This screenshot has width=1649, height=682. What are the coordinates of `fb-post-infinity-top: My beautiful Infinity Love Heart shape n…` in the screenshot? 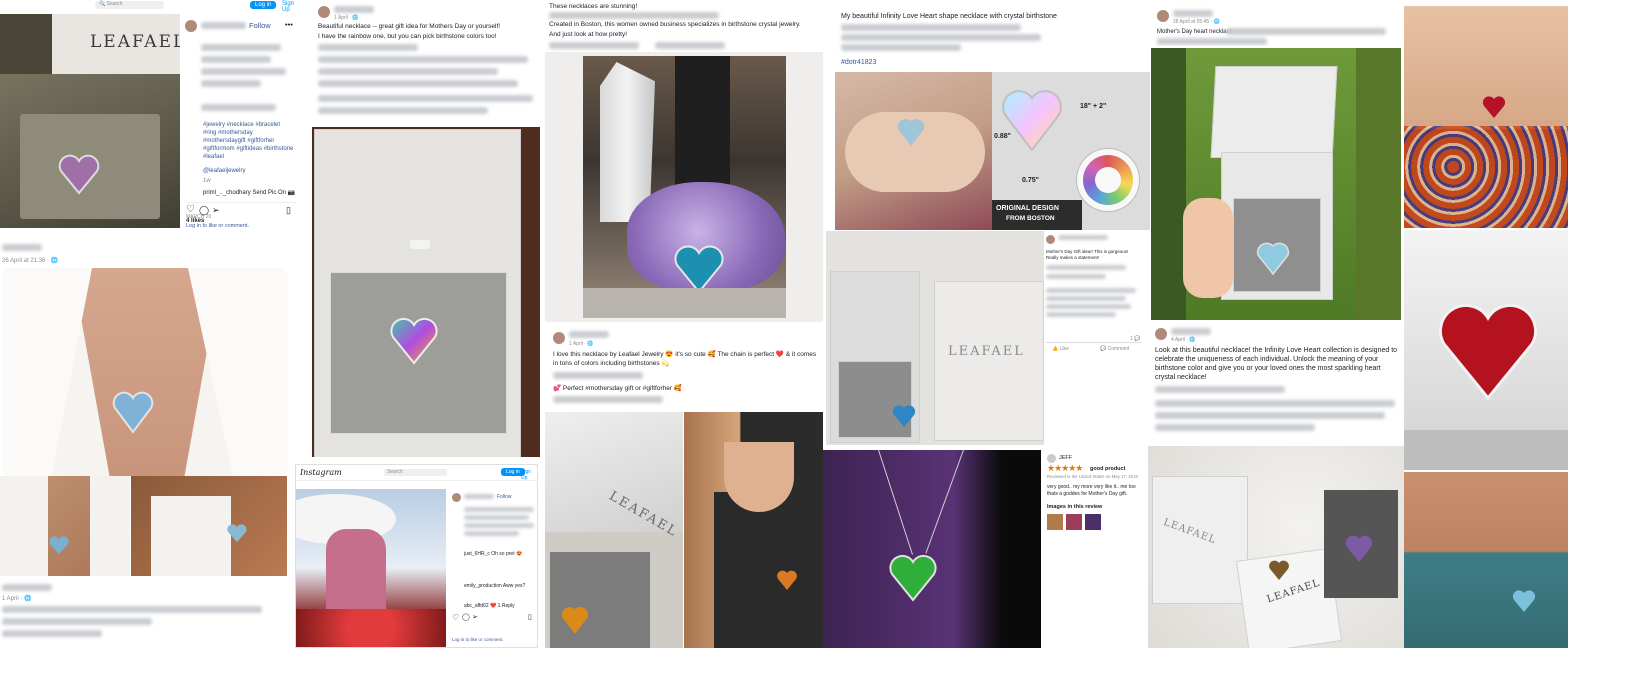 It's located at (993, 35).